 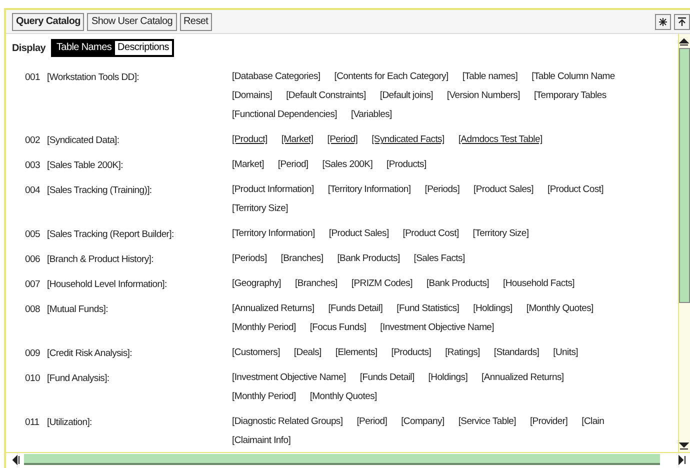 I want to click on table-link: [Table Column Name, so click(x=573, y=77).